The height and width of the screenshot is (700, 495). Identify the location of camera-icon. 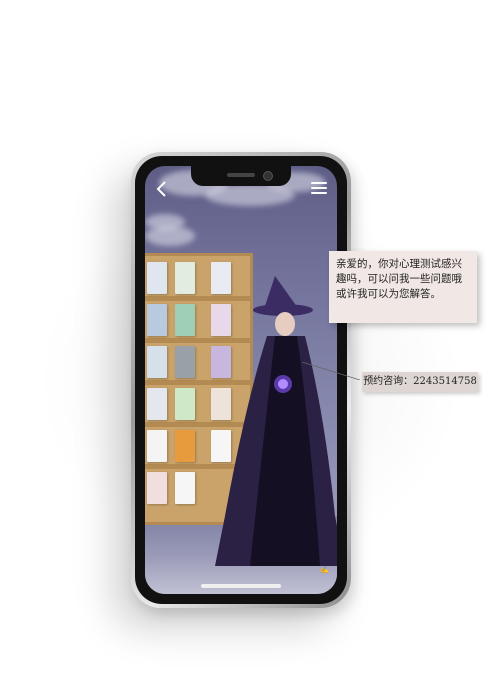
(268, 176).